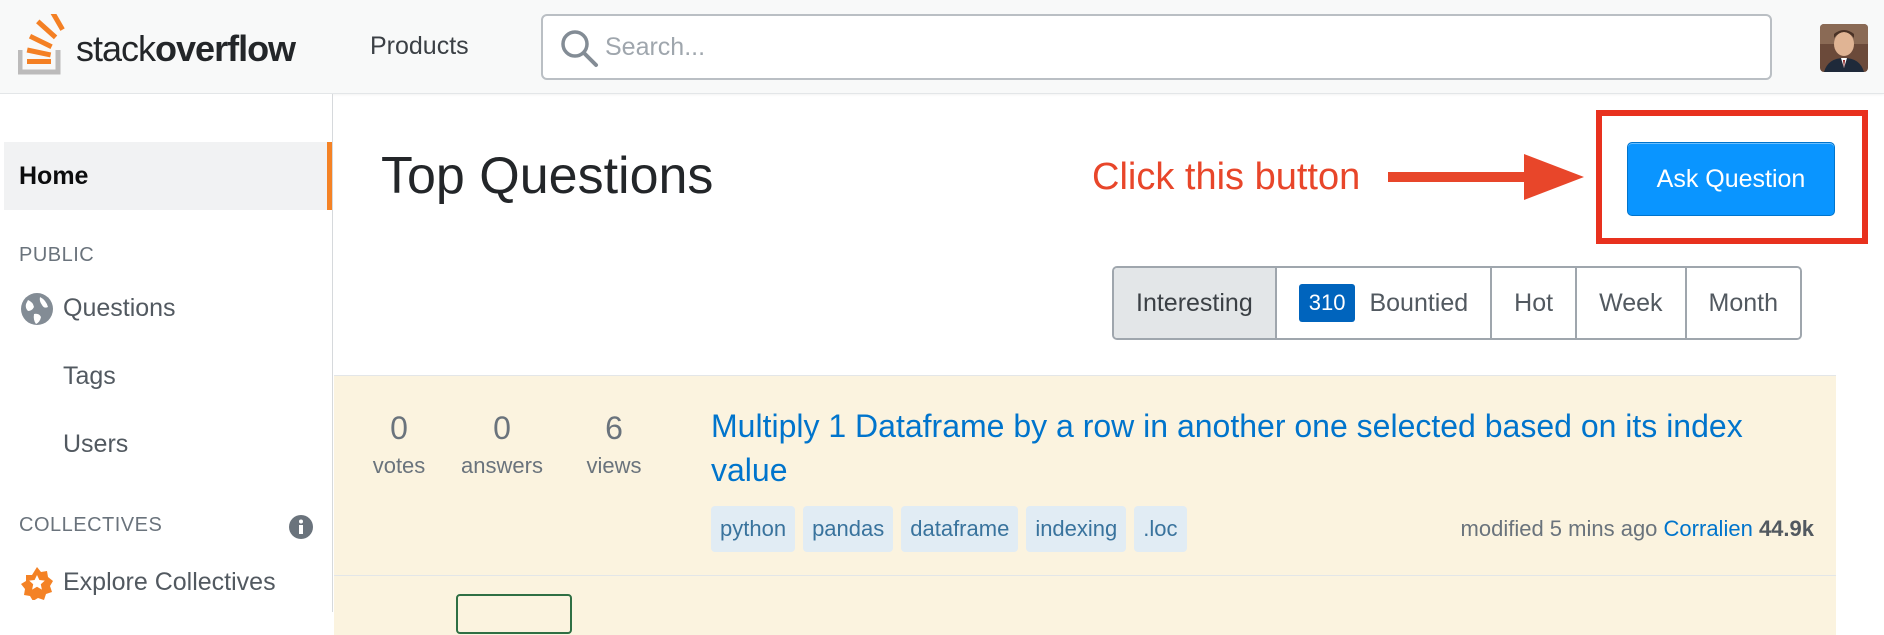  I want to click on tab-interesting: Interesting, so click(1195, 303).